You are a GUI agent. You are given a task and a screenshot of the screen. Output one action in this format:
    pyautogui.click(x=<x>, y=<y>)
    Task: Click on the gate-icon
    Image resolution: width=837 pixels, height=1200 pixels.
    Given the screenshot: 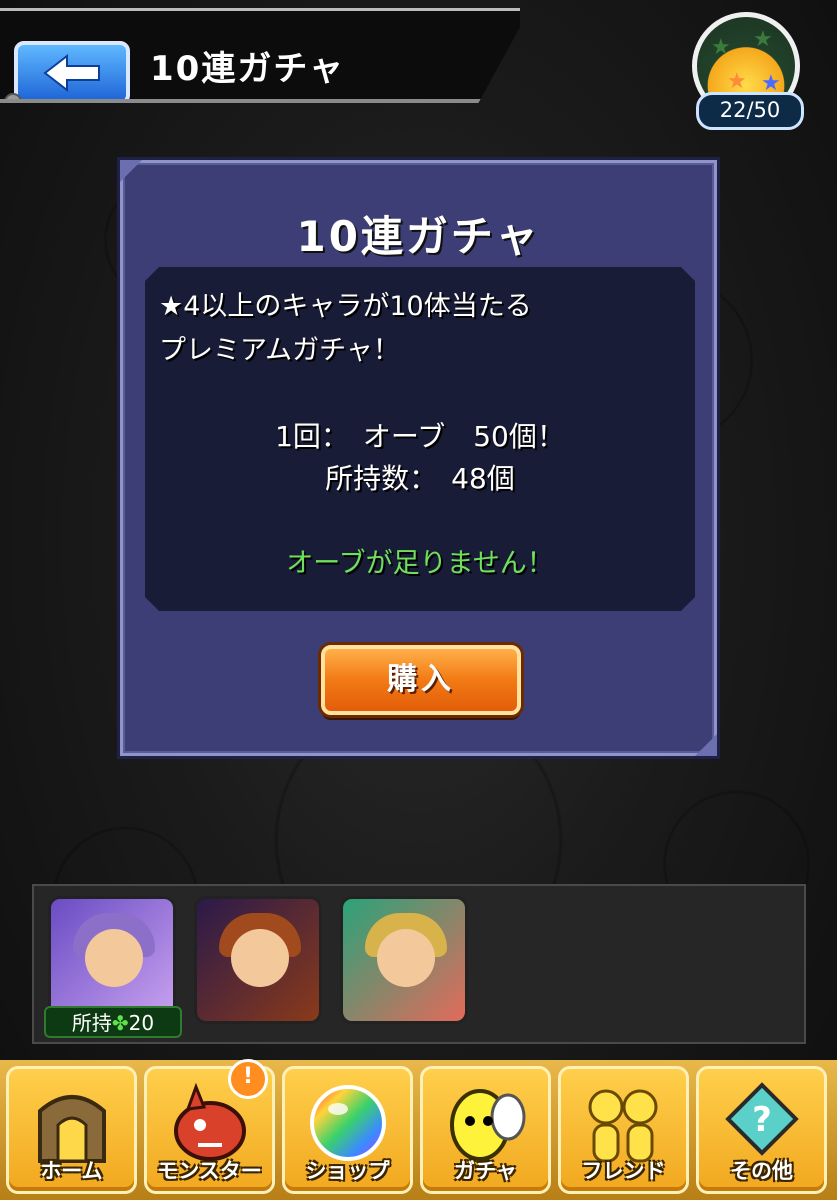 What is the action you would take?
    pyautogui.click(x=71, y=1129)
    